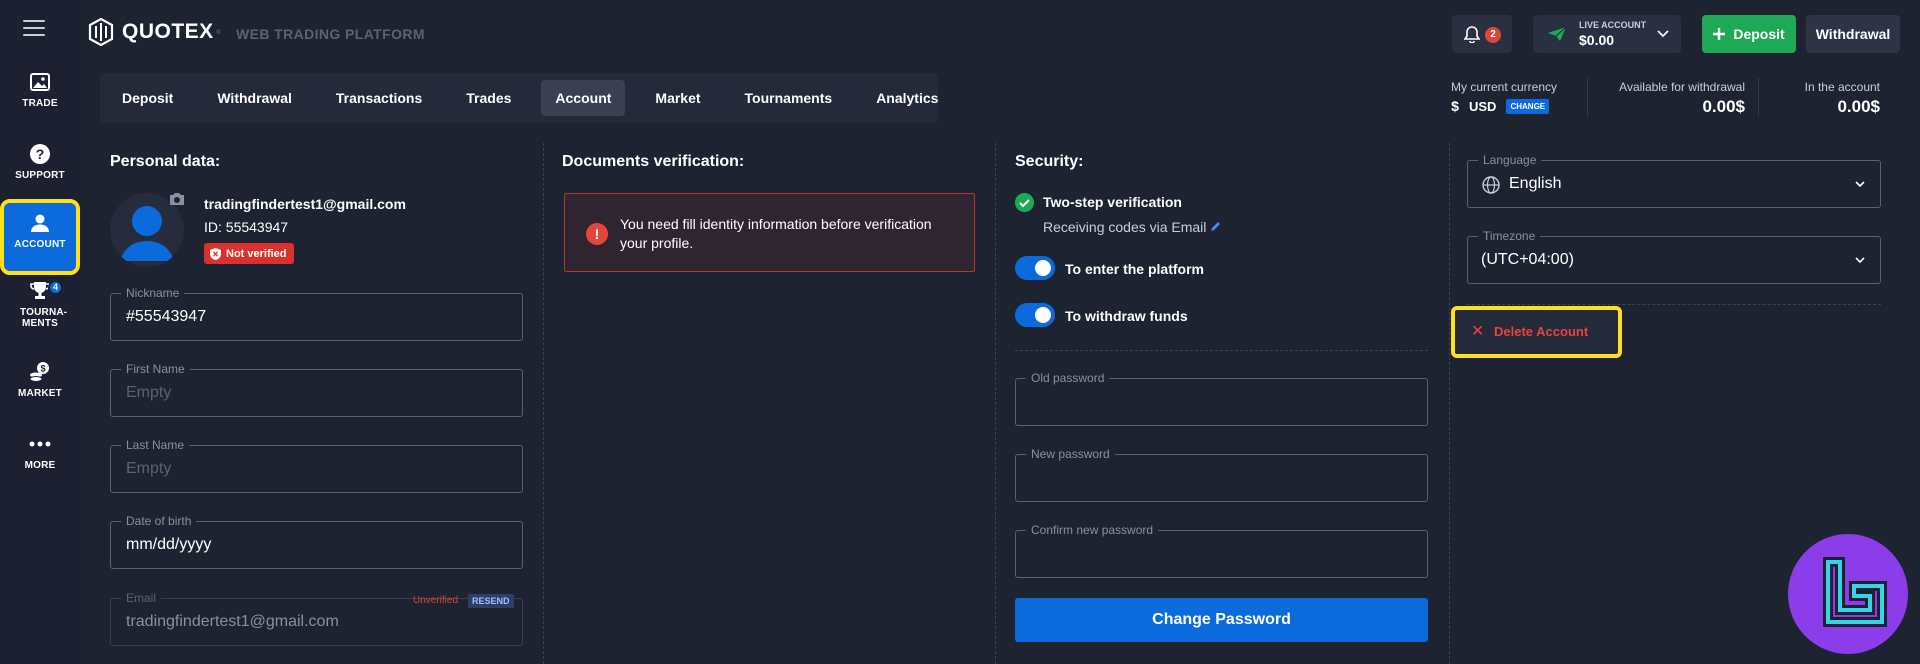  I want to click on tab-account: Account, so click(583, 98).